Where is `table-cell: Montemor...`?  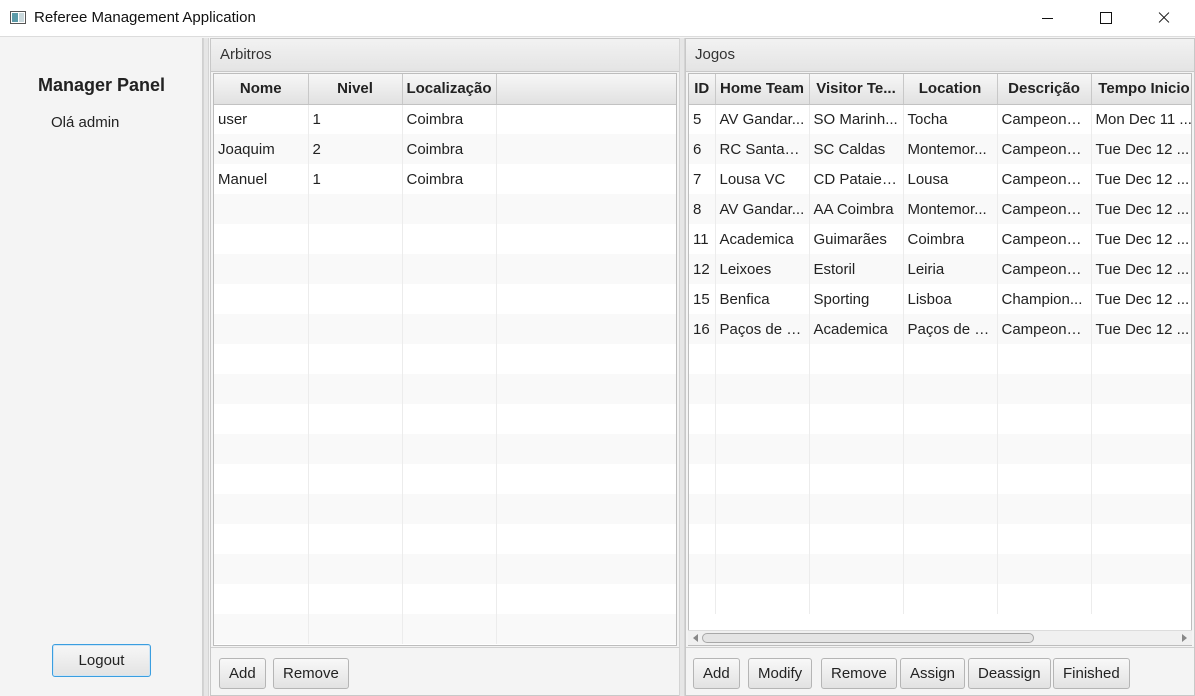 table-cell: Montemor... is located at coordinates (950, 209).